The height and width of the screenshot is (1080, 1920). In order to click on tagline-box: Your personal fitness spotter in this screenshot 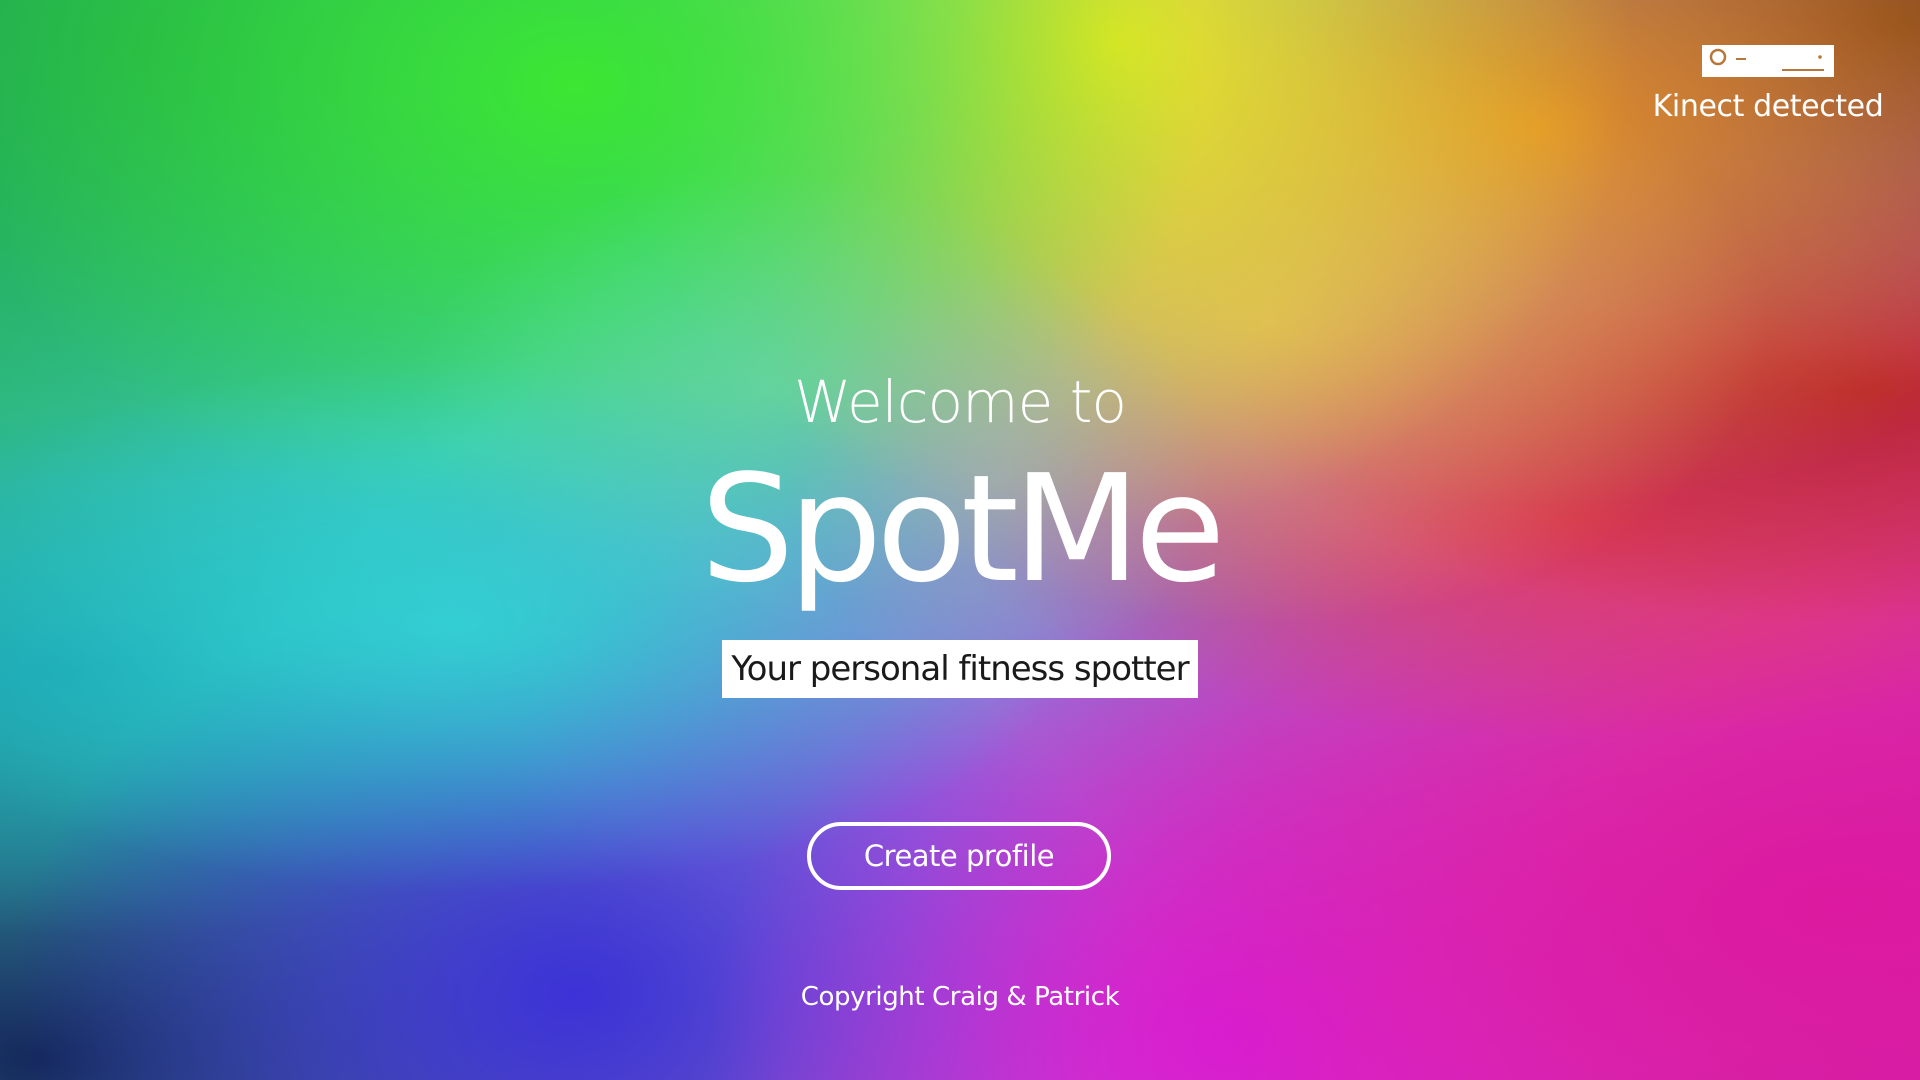, I will do `click(960, 669)`.